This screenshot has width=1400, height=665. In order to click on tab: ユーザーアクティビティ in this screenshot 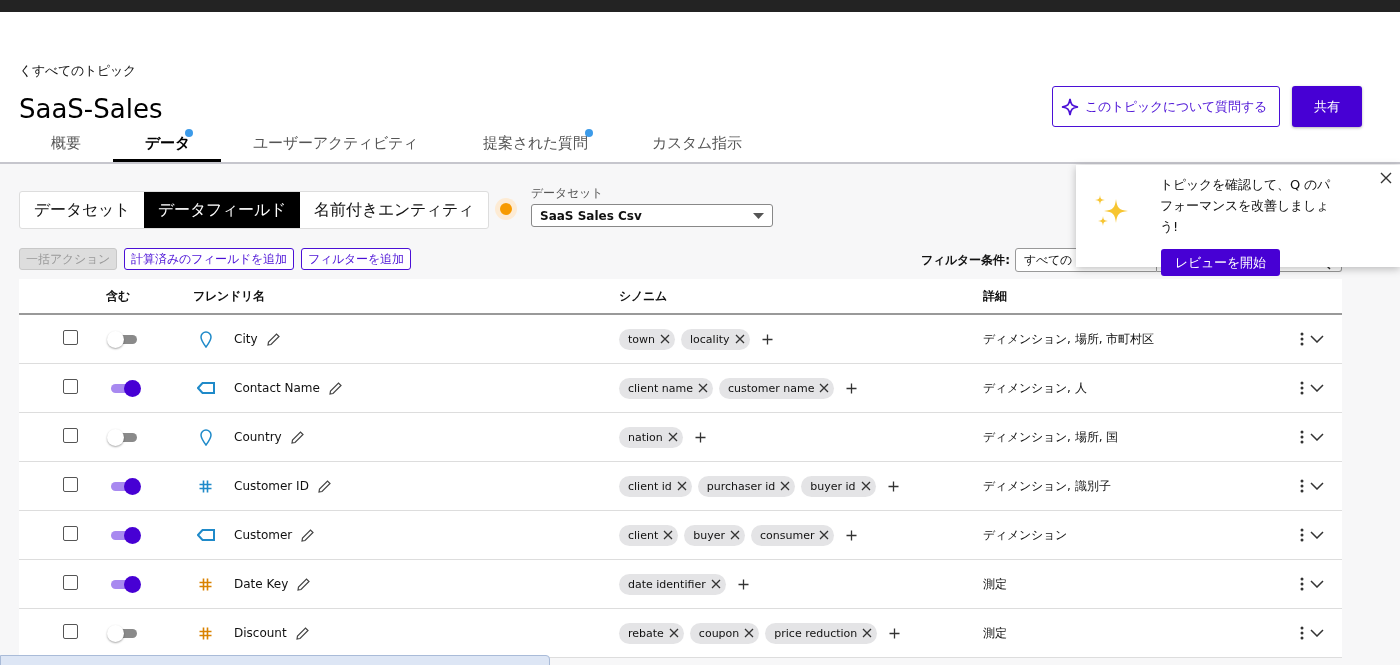, I will do `click(335, 145)`.